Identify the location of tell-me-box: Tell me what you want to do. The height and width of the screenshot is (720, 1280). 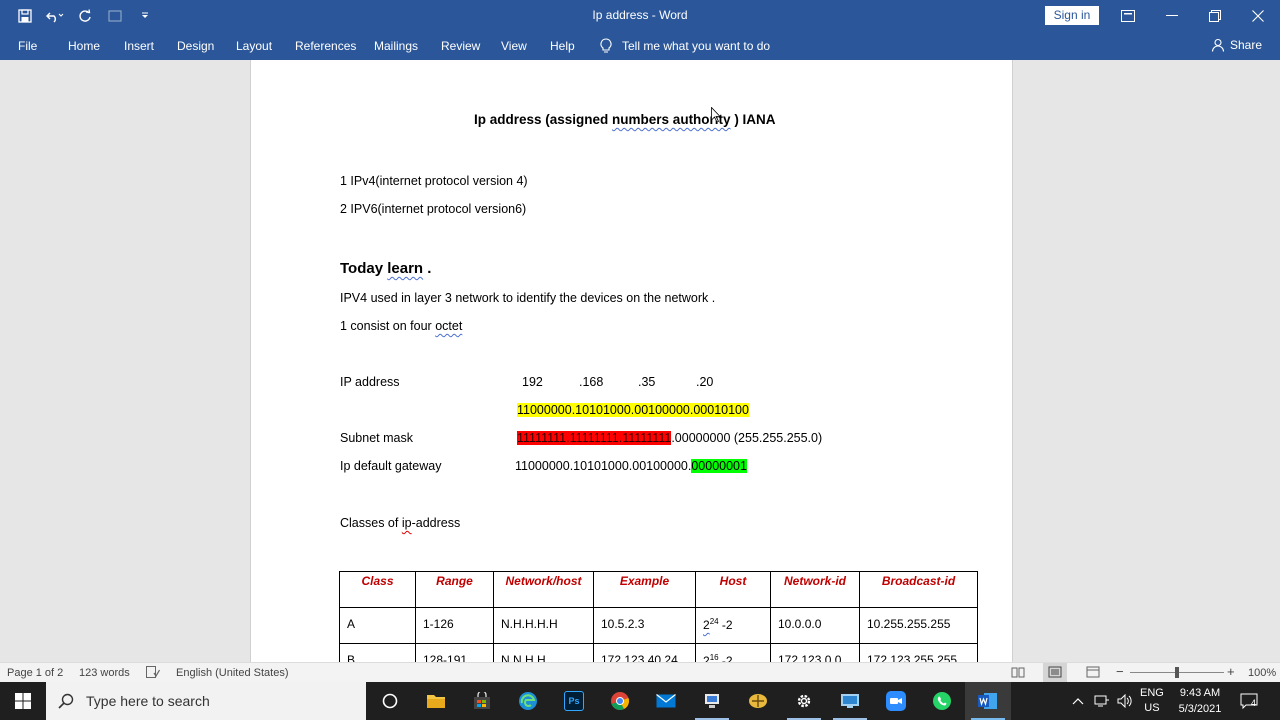
(685, 46).